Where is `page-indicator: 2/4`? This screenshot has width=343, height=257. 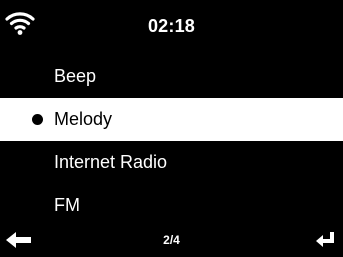
page-indicator: 2/4 is located at coordinates (171, 240).